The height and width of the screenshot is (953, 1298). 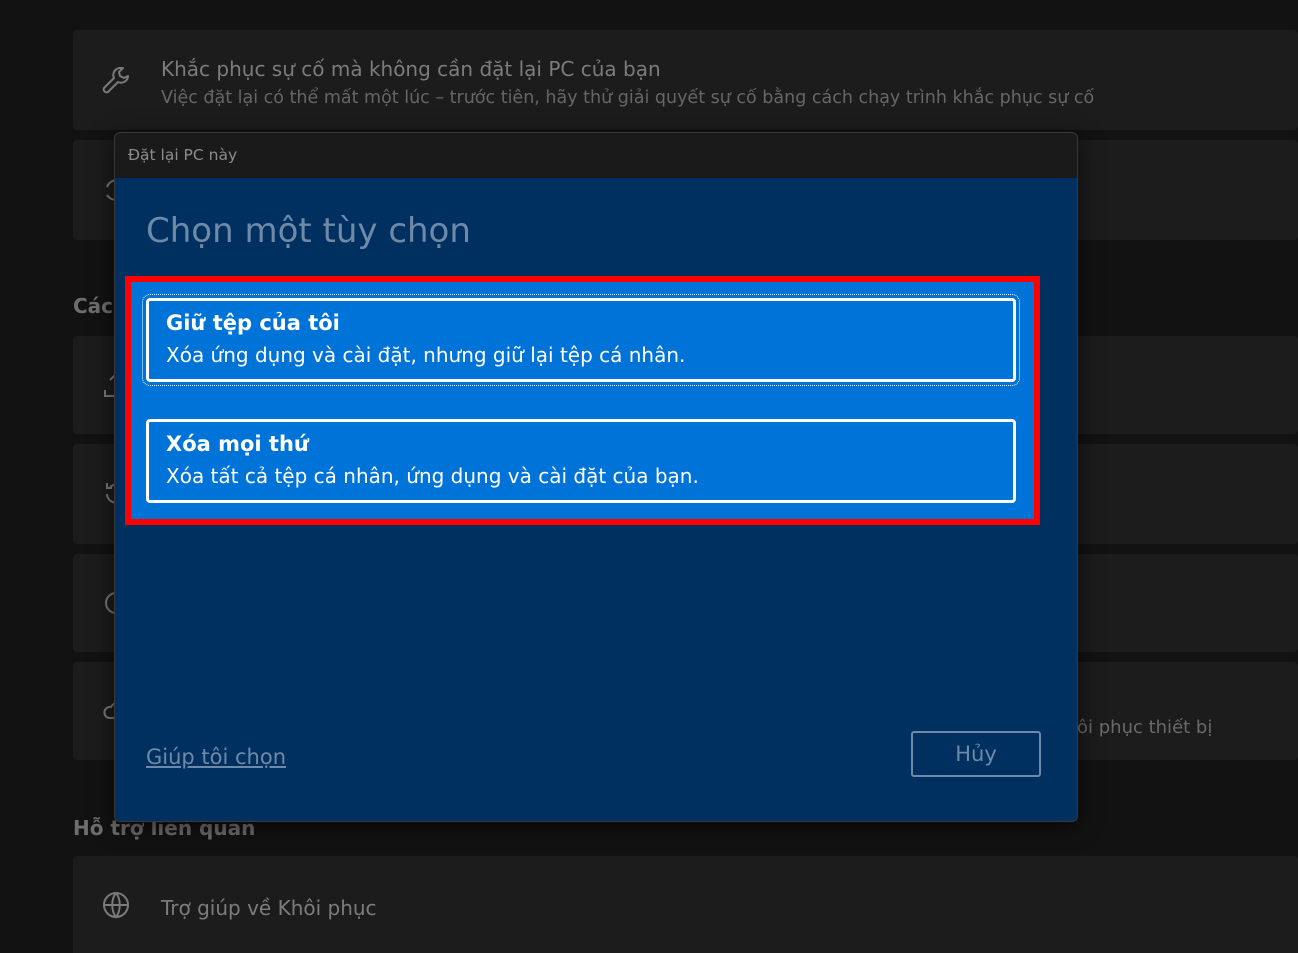 I want to click on globe-help-icon, so click(x=116, y=905).